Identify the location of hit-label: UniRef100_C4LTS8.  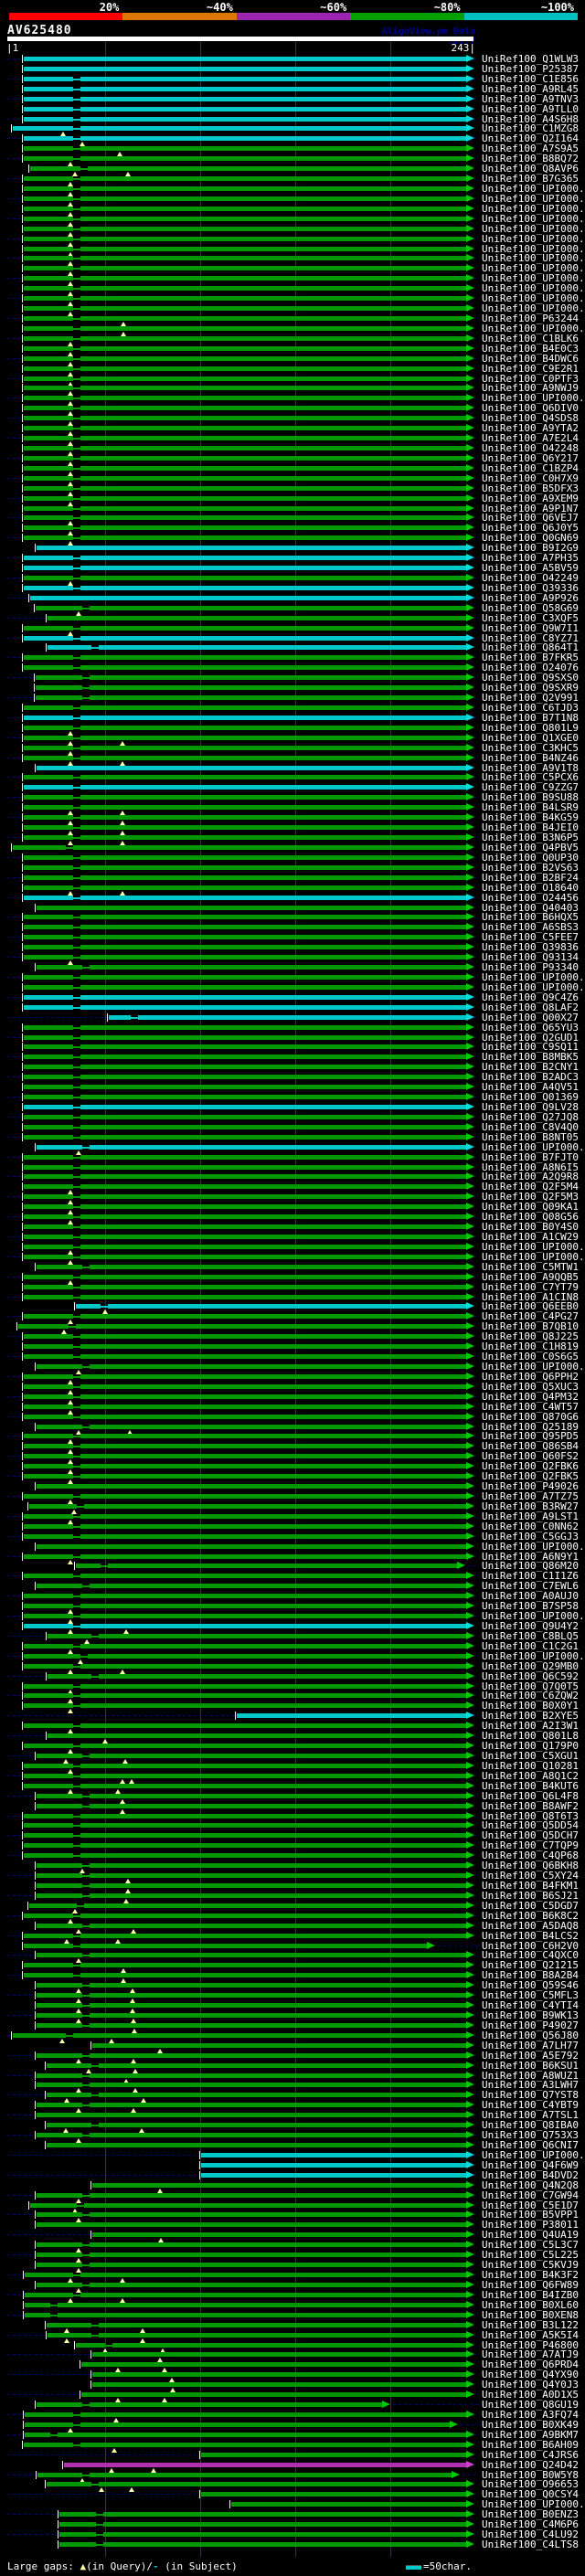
(532, 2544).